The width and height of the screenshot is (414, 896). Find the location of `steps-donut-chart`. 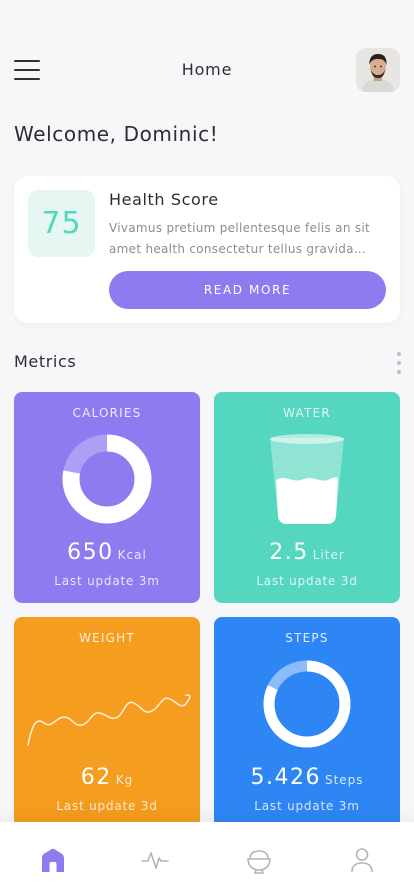

steps-donut-chart is located at coordinates (307, 704).